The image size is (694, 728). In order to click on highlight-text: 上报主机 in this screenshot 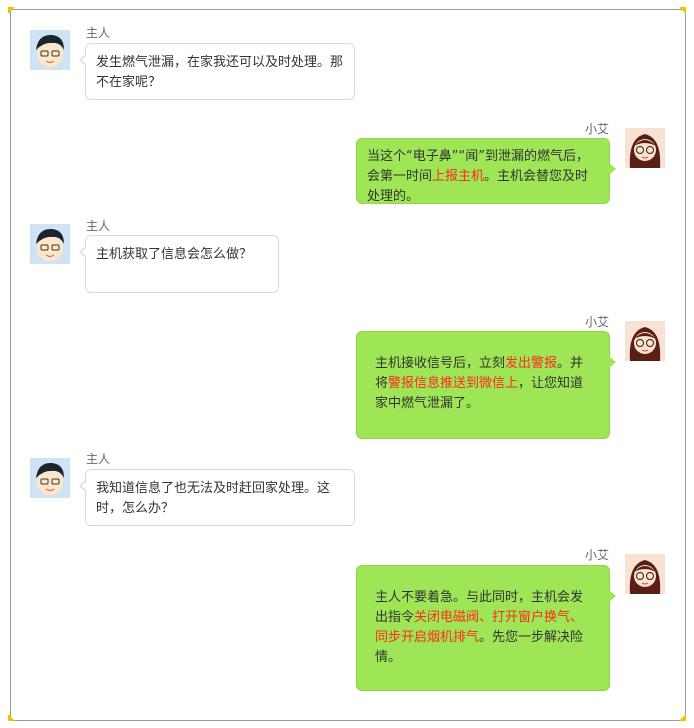, I will do `click(458, 176)`.